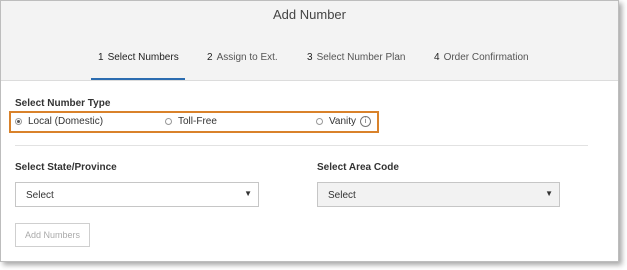  What do you see at coordinates (66, 121) in the screenshot?
I see `radio-label: Local (Domestic)` at bounding box center [66, 121].